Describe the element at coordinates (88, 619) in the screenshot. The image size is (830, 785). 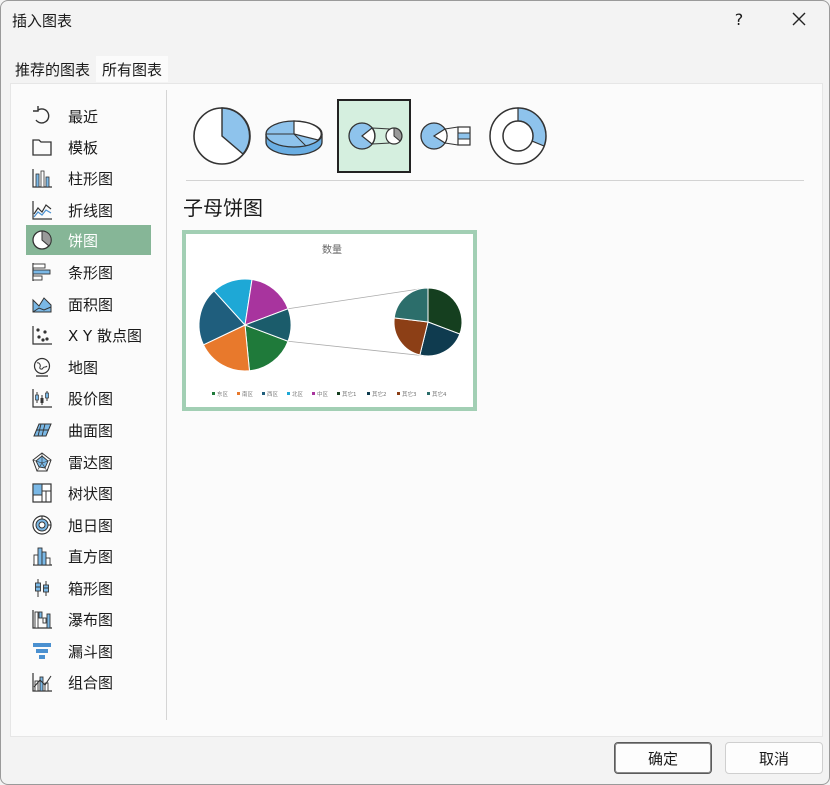
I see `category-waterfall: 瀑布图` at that location.